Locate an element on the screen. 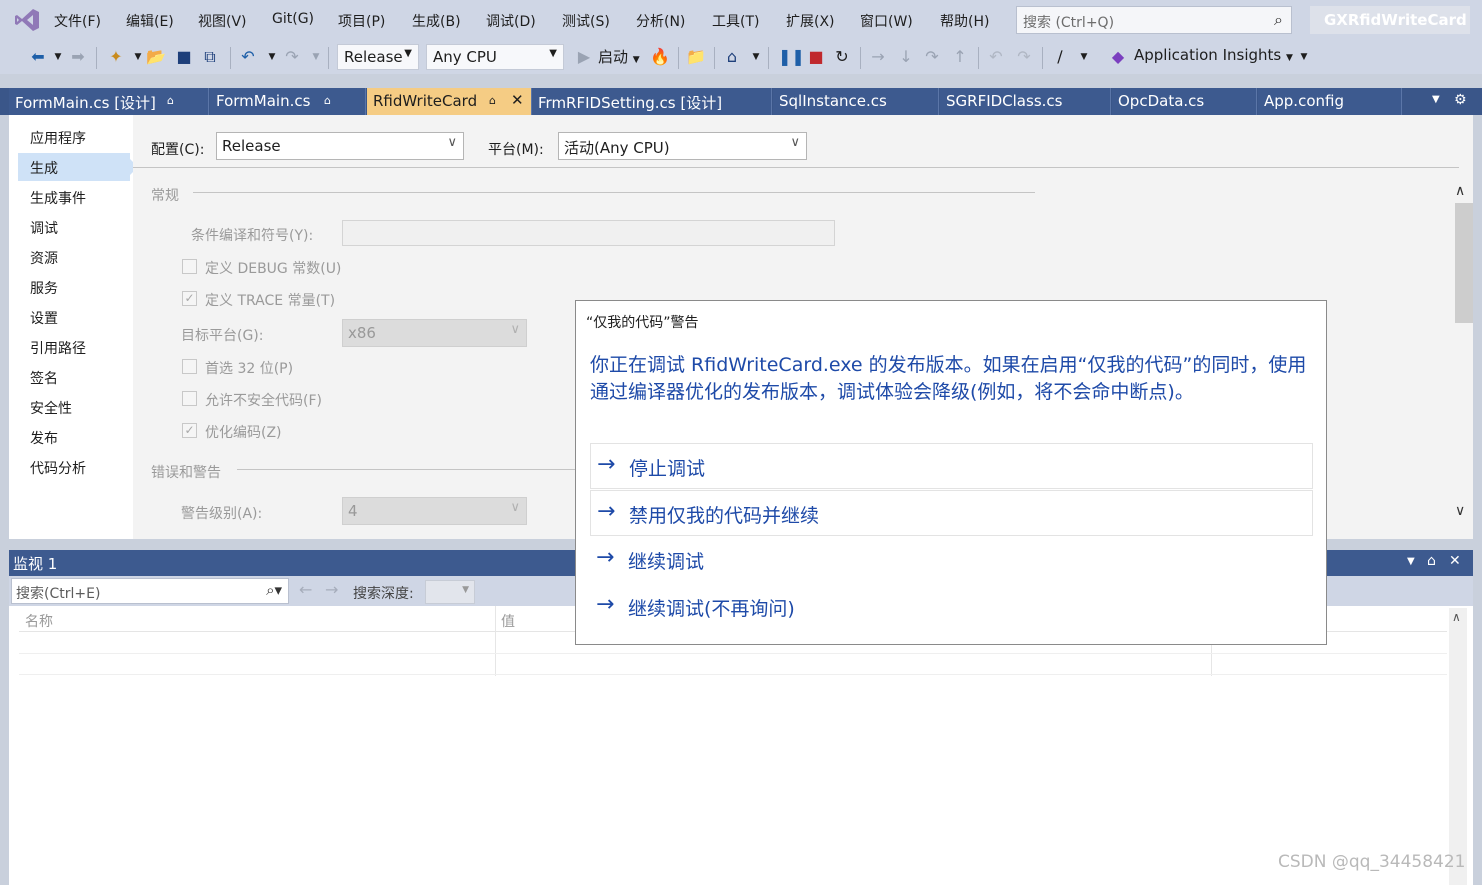 Image resolution: width=1482 pixels, height=885 pixels. step-out-icon: ↑ is located at coordinates (960, 57).